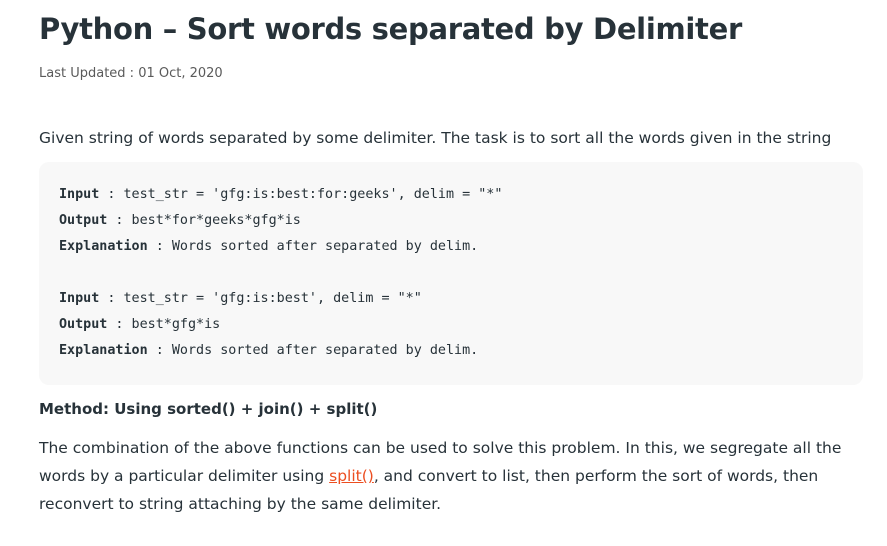 The width and height of the screenshot is (887, 546). Describe the element at coordinates (131, 73) in the screenshot. I see `last-updated: Last Updated : 01 Oct, 2020` at that location.